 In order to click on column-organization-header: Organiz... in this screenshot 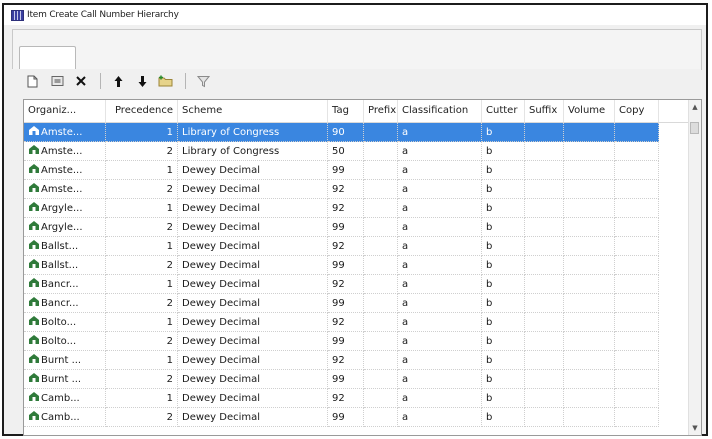, I will do `click(65, 111)`.